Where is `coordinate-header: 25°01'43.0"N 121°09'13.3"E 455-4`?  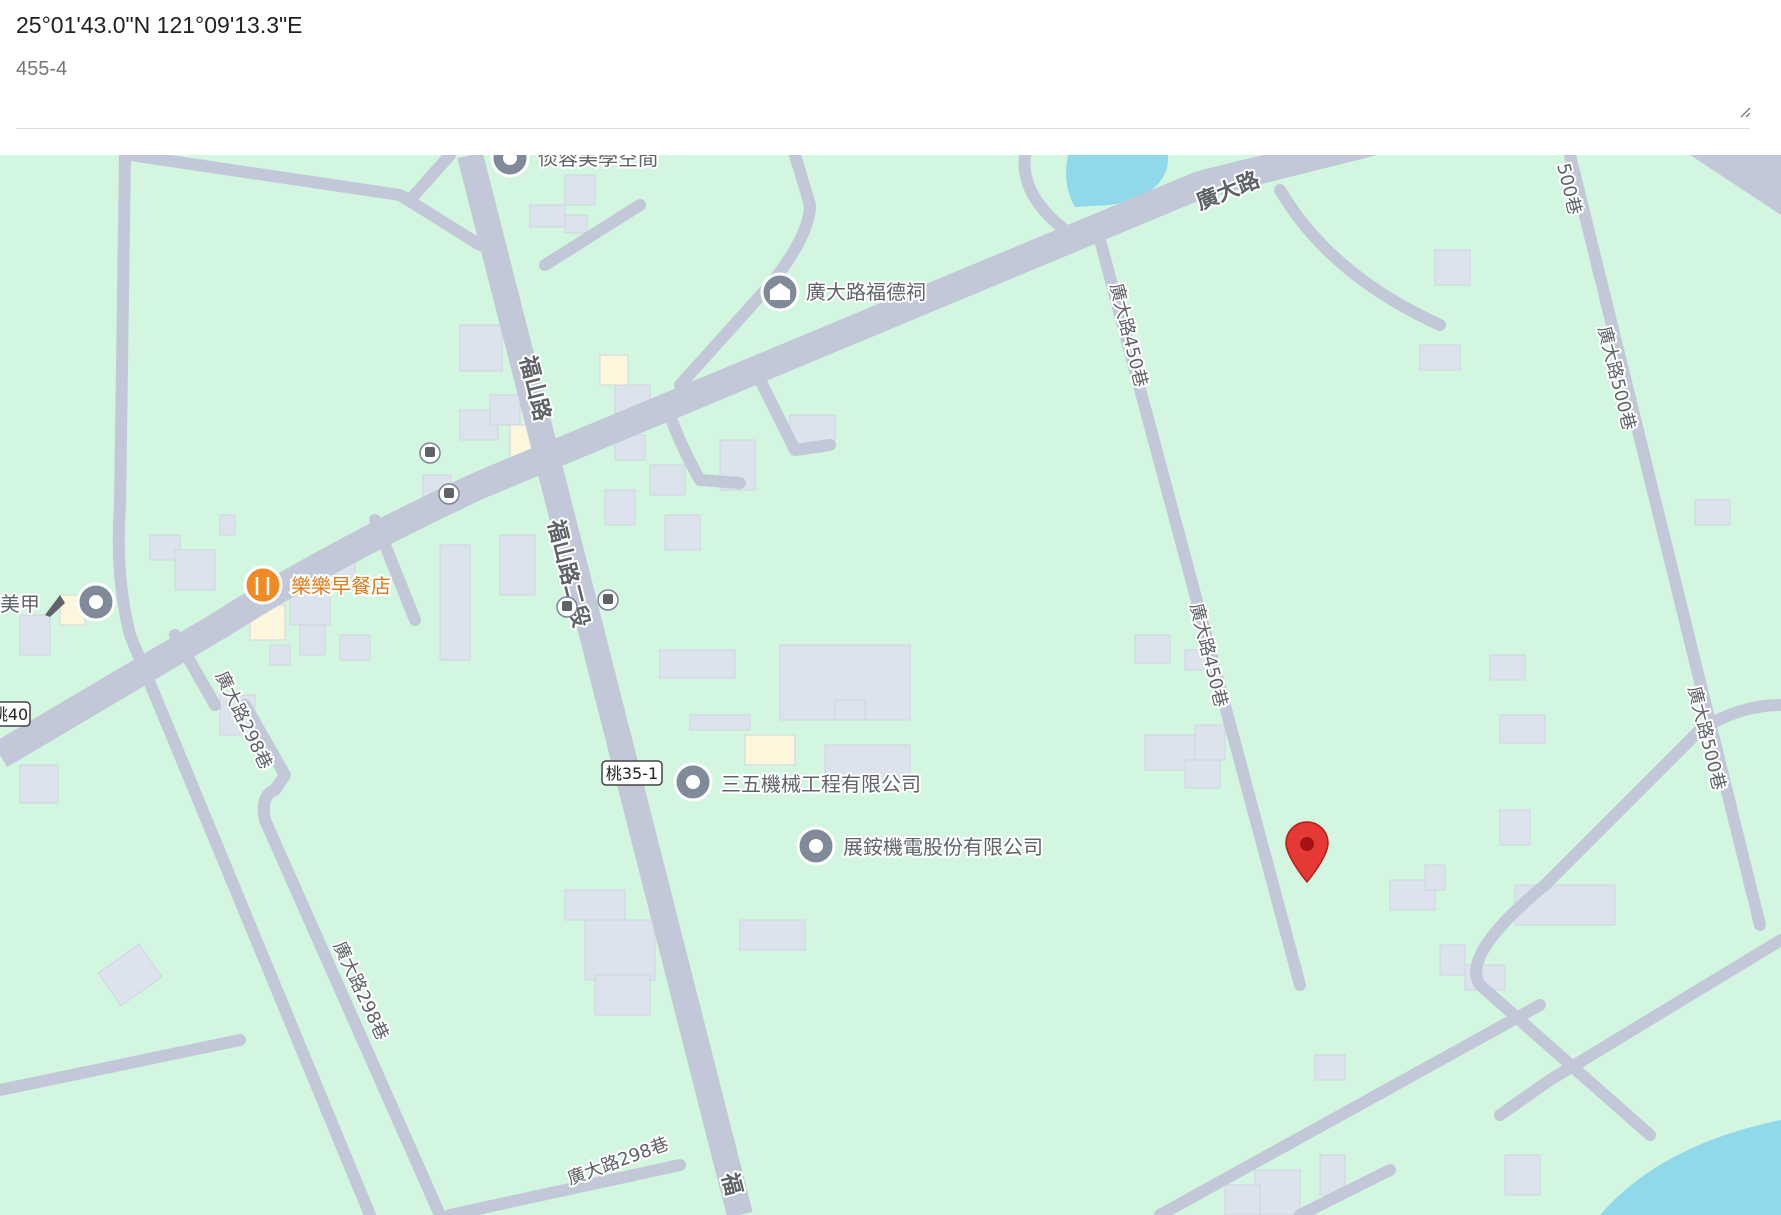
coordinate-header: 25°01'43.0"N 121°09'13.3"E 455-4 is located at coordinates (890, 77).